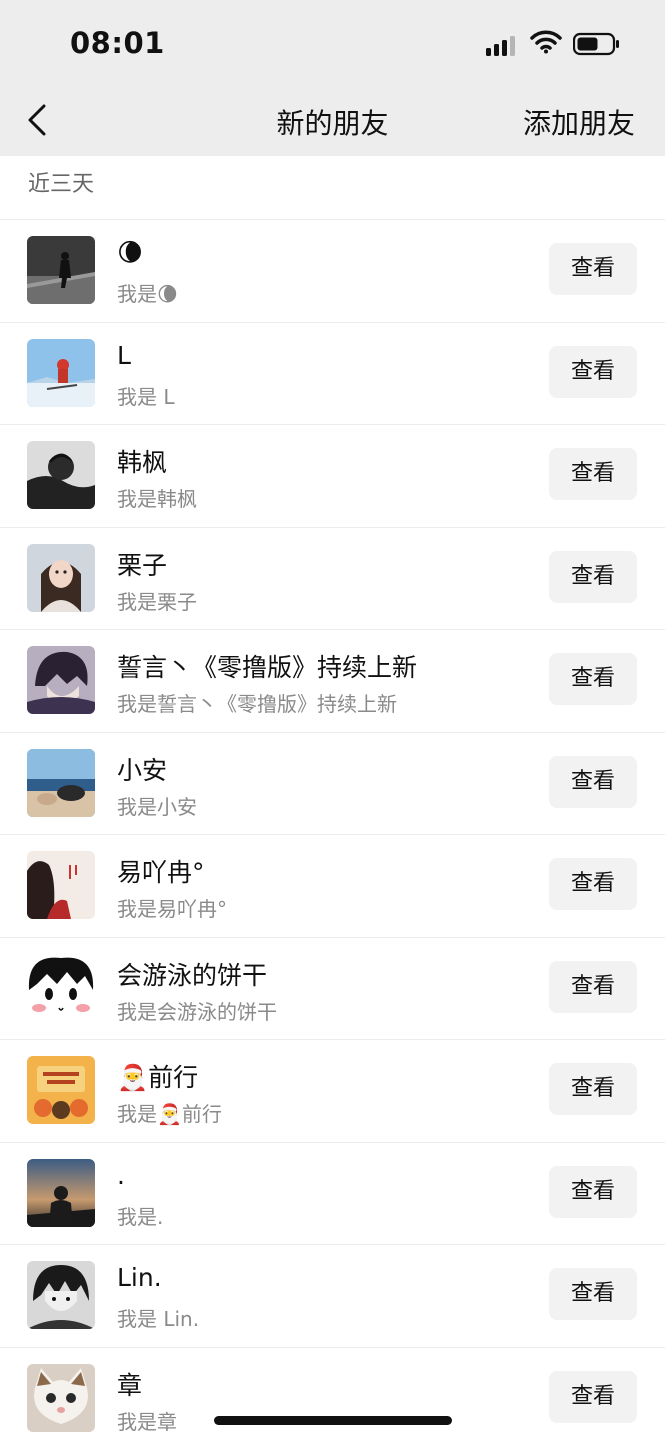 This screenshot has width=665, height=1440. Describe the element at coordinates (332, 1394) in the screenshot. I see `list-item: 章 我是章 查看` at that location.